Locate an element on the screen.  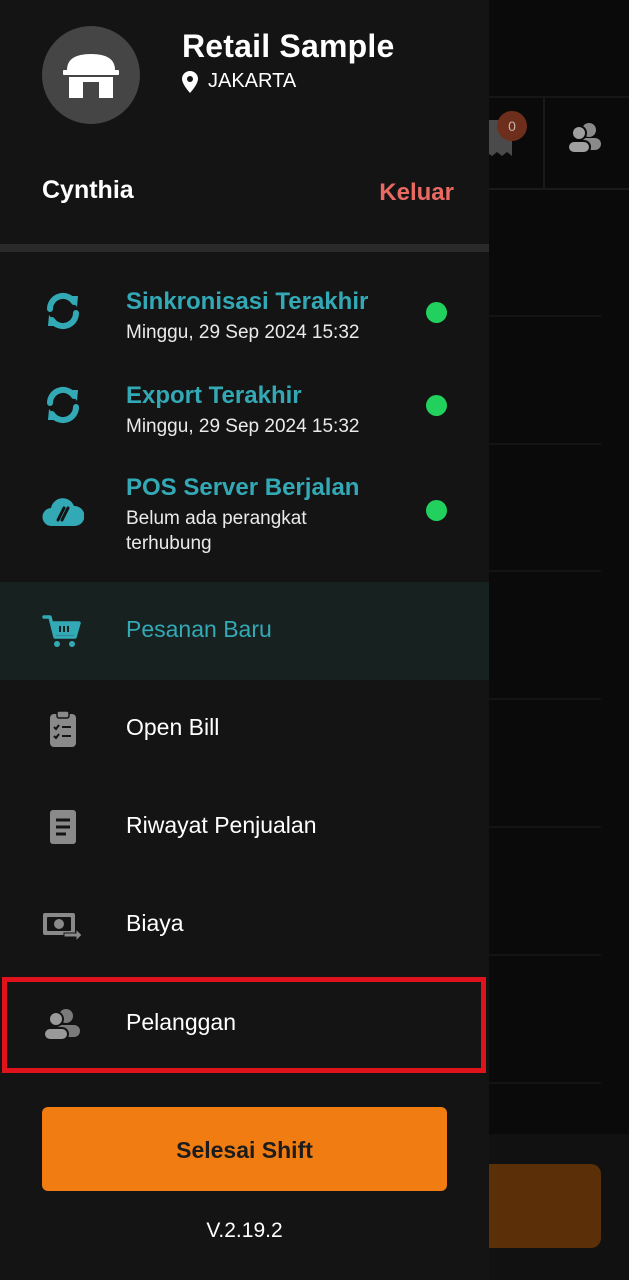
background-toolbar-separator is located at coordinates (544, 143).